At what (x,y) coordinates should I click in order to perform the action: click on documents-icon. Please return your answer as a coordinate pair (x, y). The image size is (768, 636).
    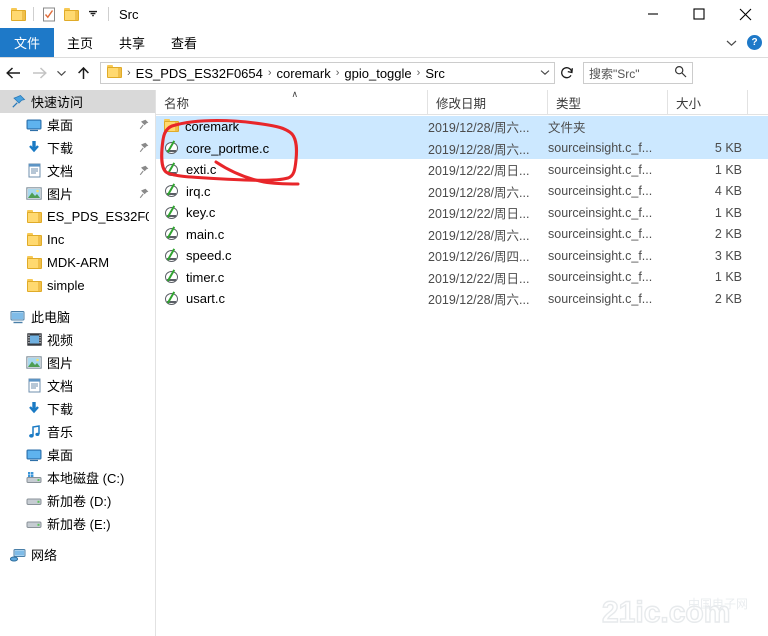
    Looking at the image, I should click on (34, 171).